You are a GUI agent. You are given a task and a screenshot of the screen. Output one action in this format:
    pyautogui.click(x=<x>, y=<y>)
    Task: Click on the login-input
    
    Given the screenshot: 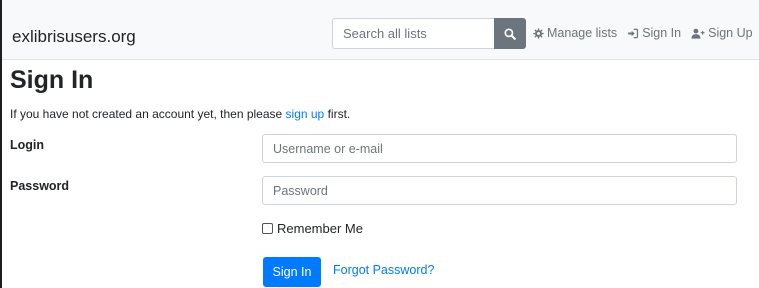 What is the action you would take?
    pyautogui.click(x=499, y=148)
    